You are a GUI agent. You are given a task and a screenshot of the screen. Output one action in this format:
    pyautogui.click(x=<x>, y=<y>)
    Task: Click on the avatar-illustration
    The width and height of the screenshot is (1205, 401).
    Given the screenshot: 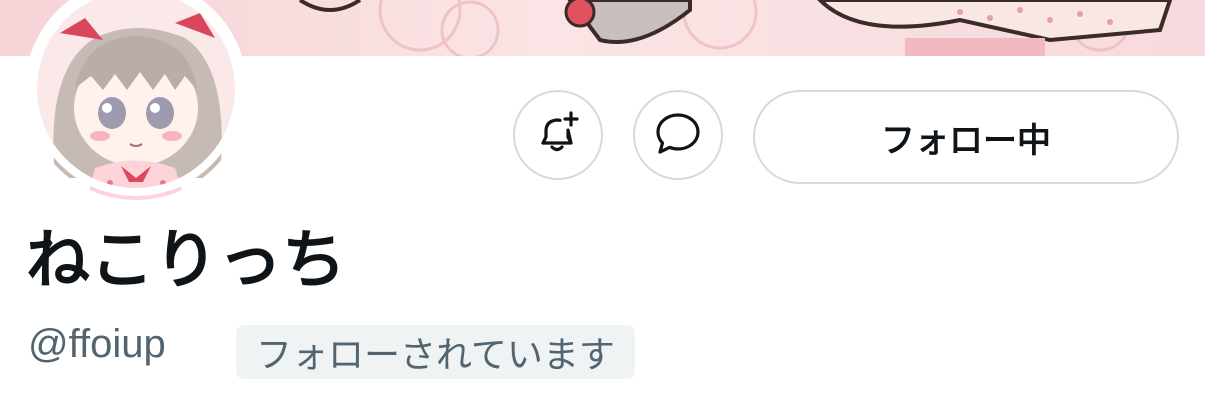 What is the action you would take?
    pyautogui.click(x=136, y=100)
    